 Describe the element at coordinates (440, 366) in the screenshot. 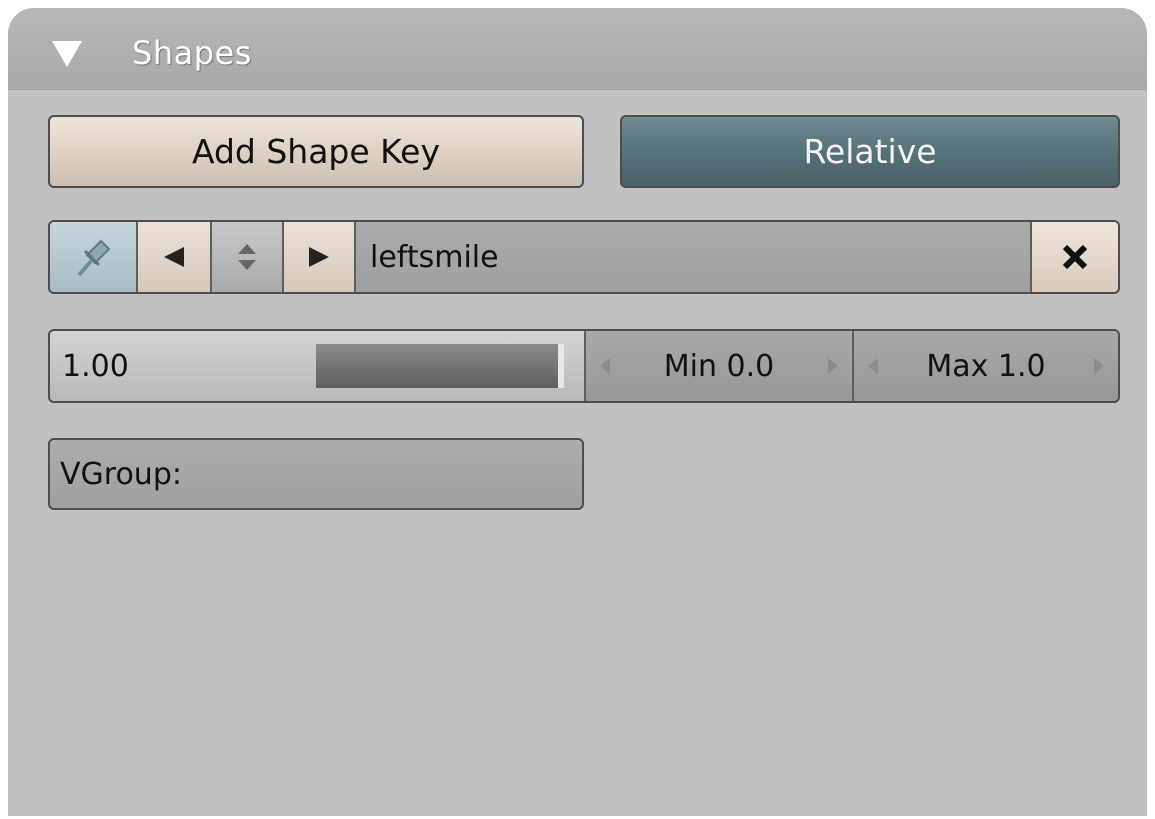

I see `shape-value-fill` at that location.